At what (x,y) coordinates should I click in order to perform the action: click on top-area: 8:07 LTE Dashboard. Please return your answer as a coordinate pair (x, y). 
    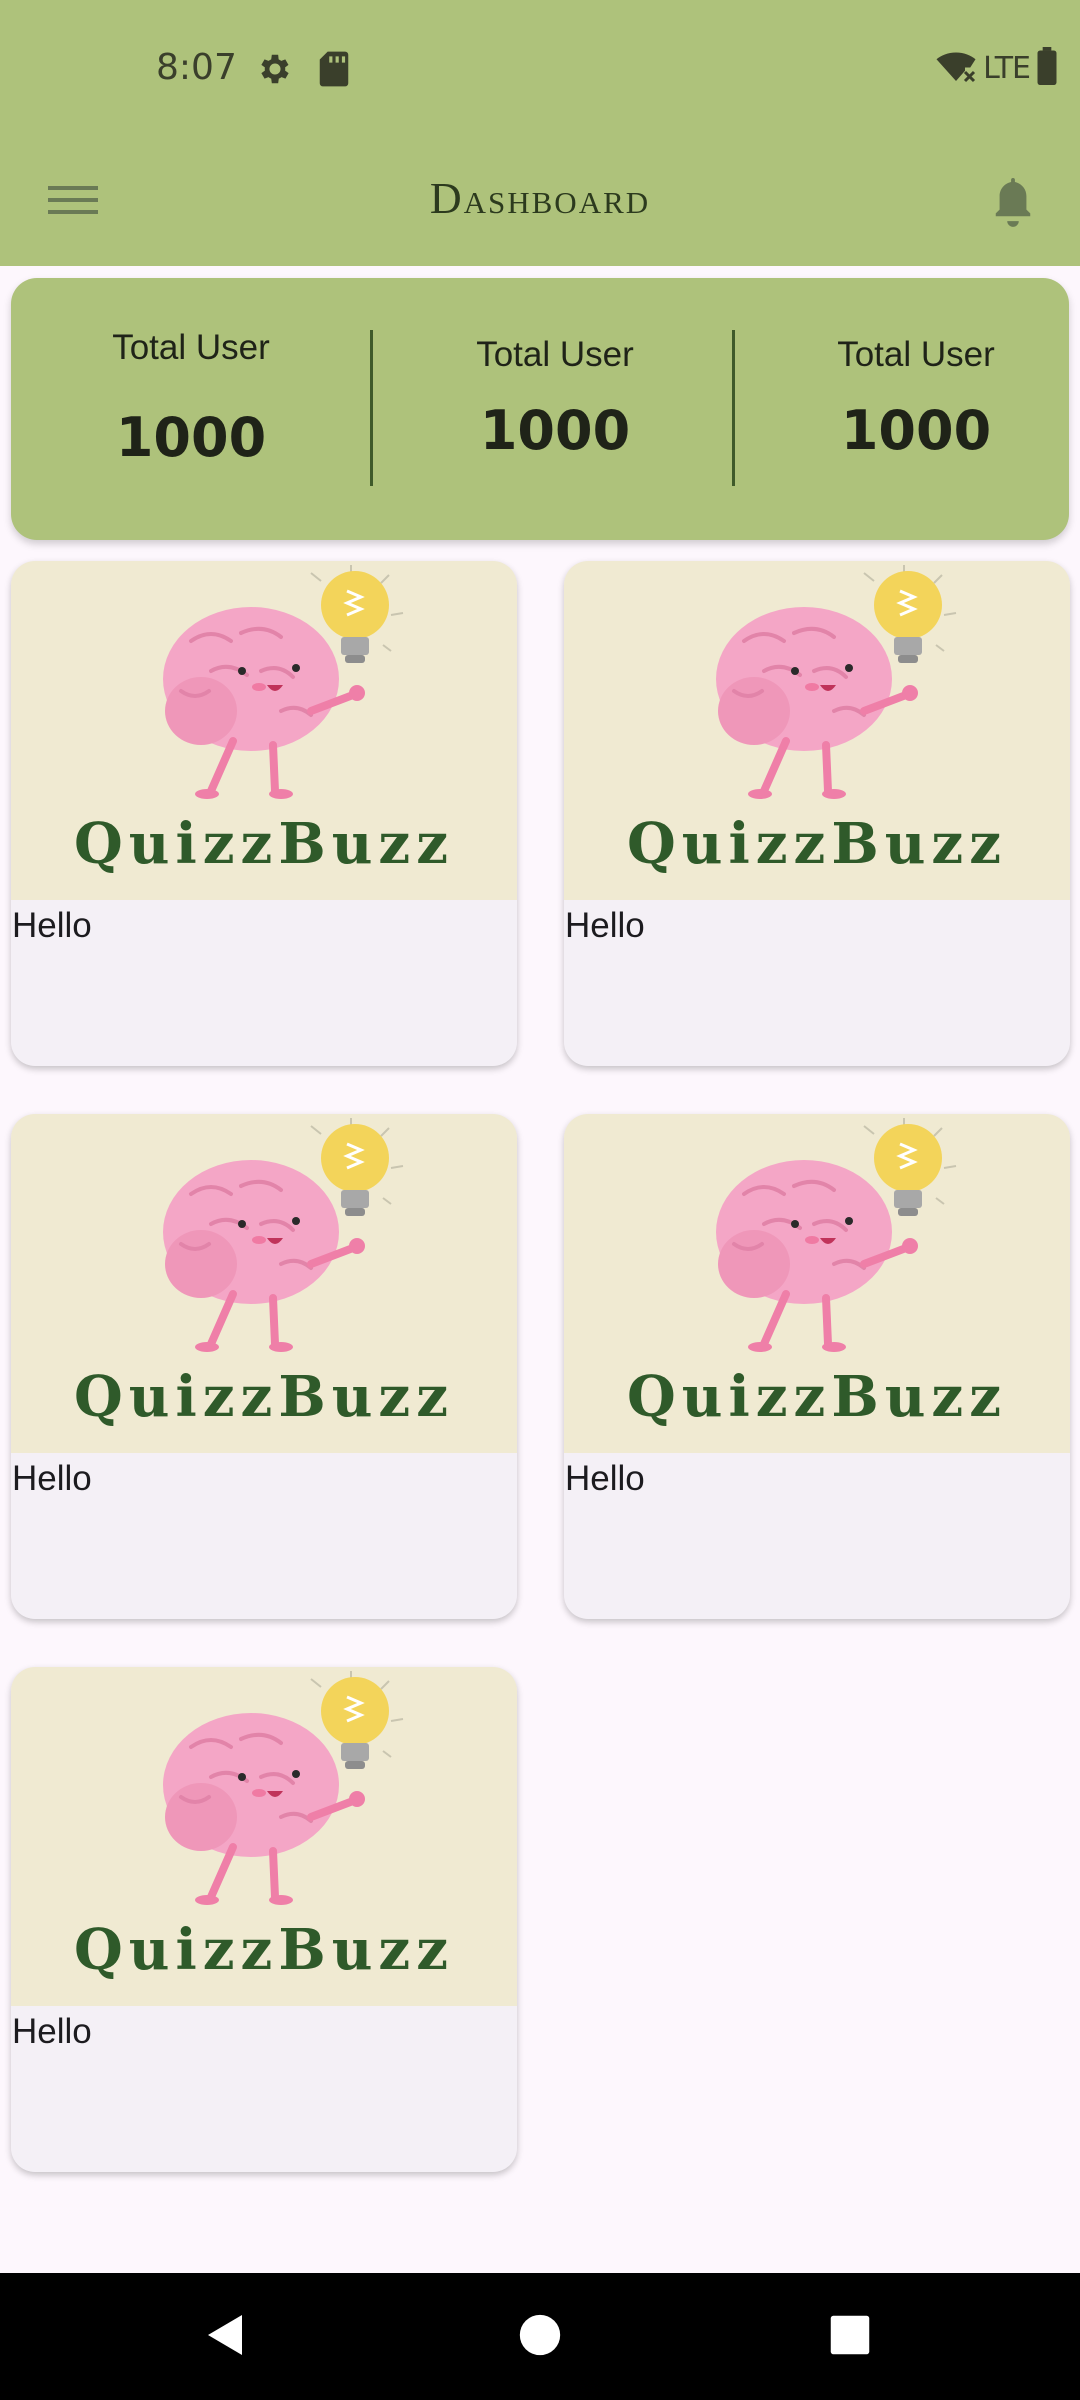
    Looking at the image, I should click on (540, 133).